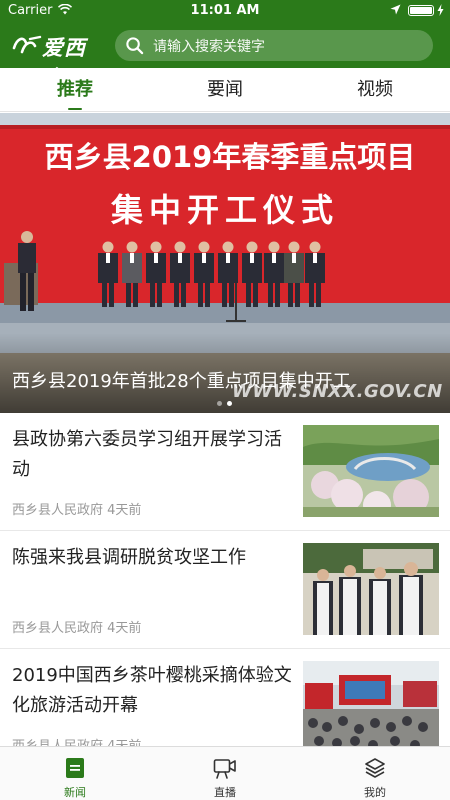 The image size is (450, 800). I want to click on layers-profile-icon, so click(375, 768).